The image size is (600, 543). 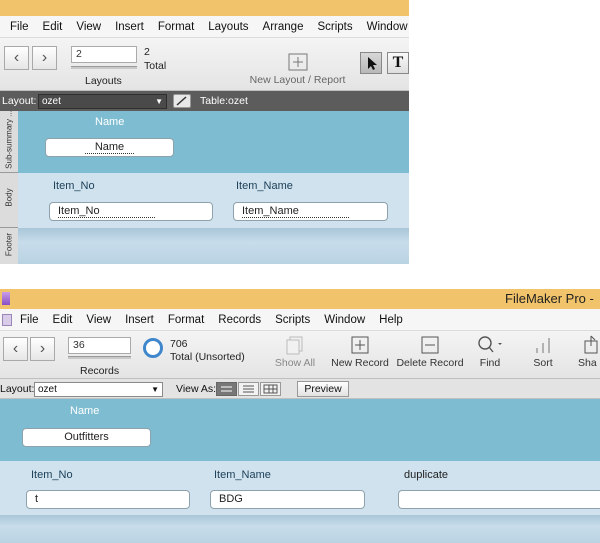 I want to click on pointer-tool-button, so click(x=371, y=63).